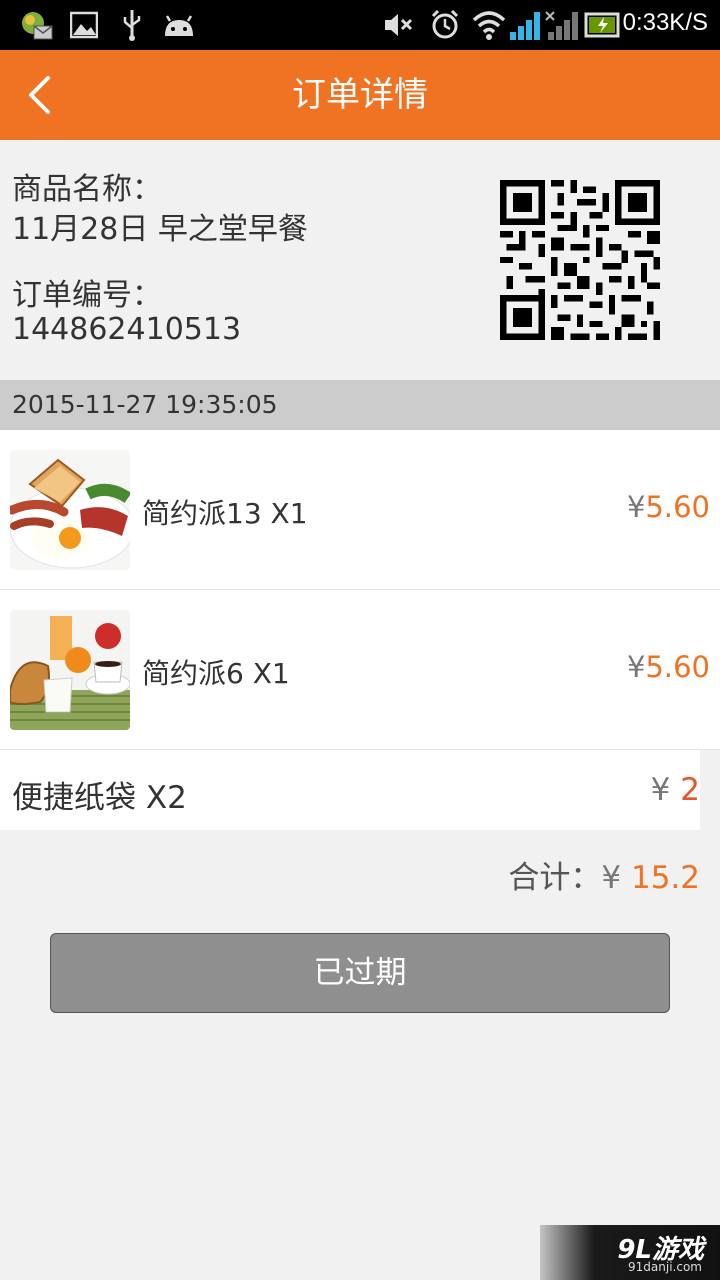 Image resolution: width=720 pixels, height=1280 pixels. Describe the element at coordinates (145, 404) in the screenshot. I see `order-time: 2015-11-27 19:35:05` at that location.